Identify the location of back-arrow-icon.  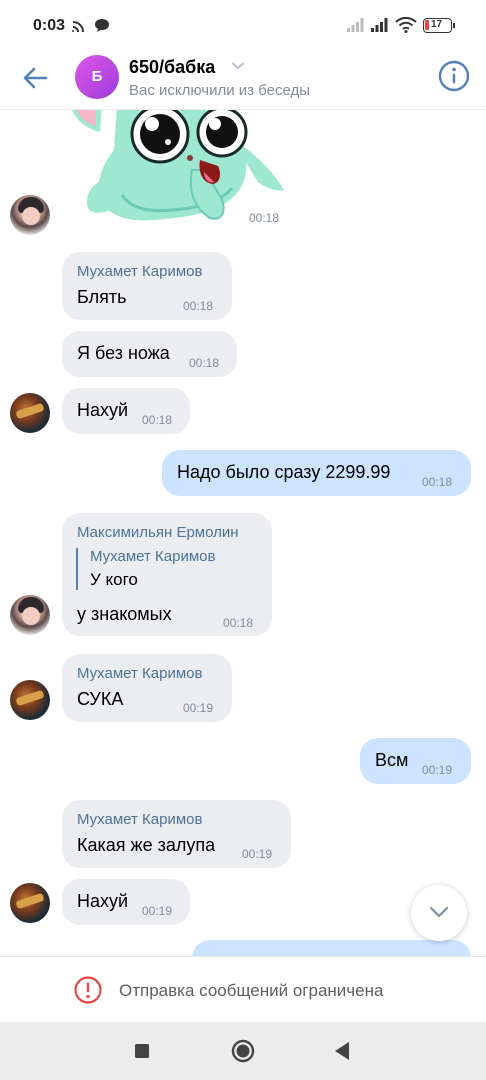
(36, 78).